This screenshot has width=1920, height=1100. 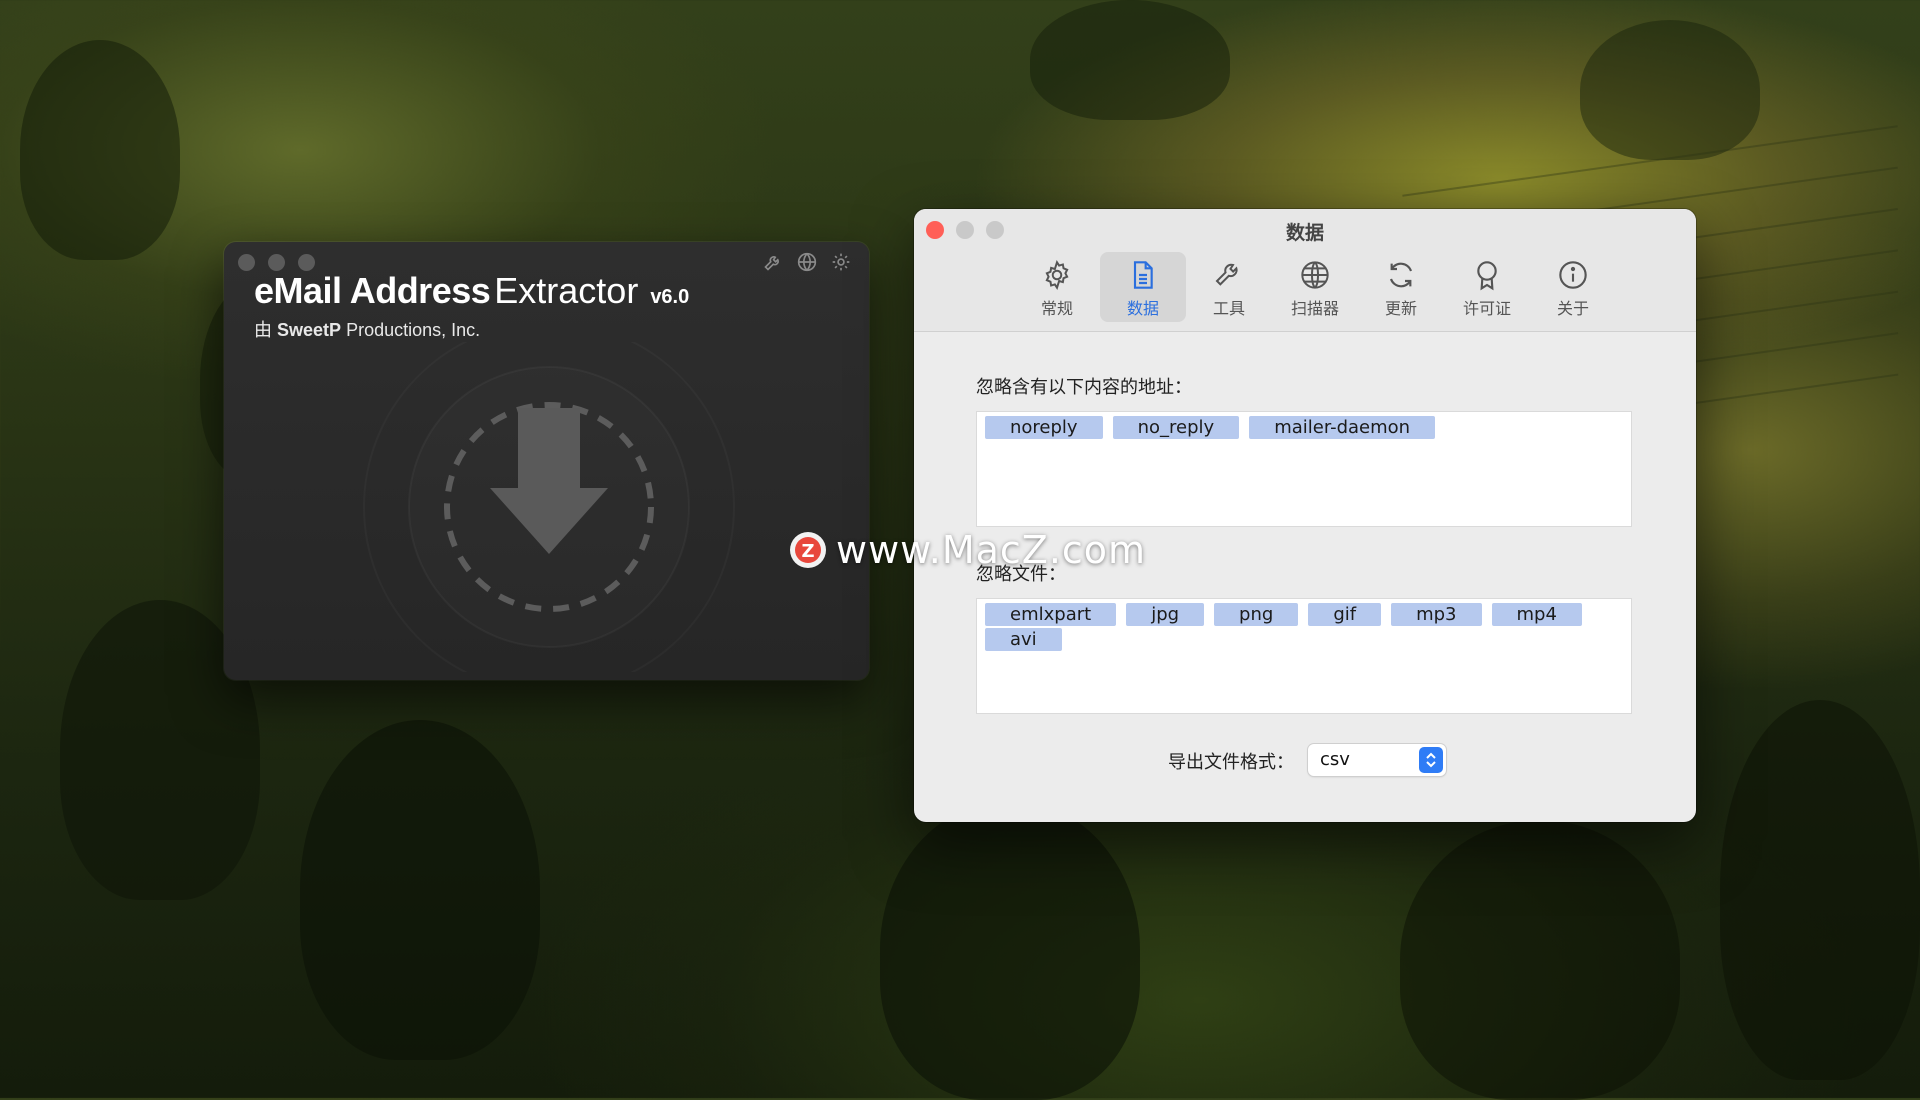 I want to click on app-toolbar, so click(x=807, y=262).